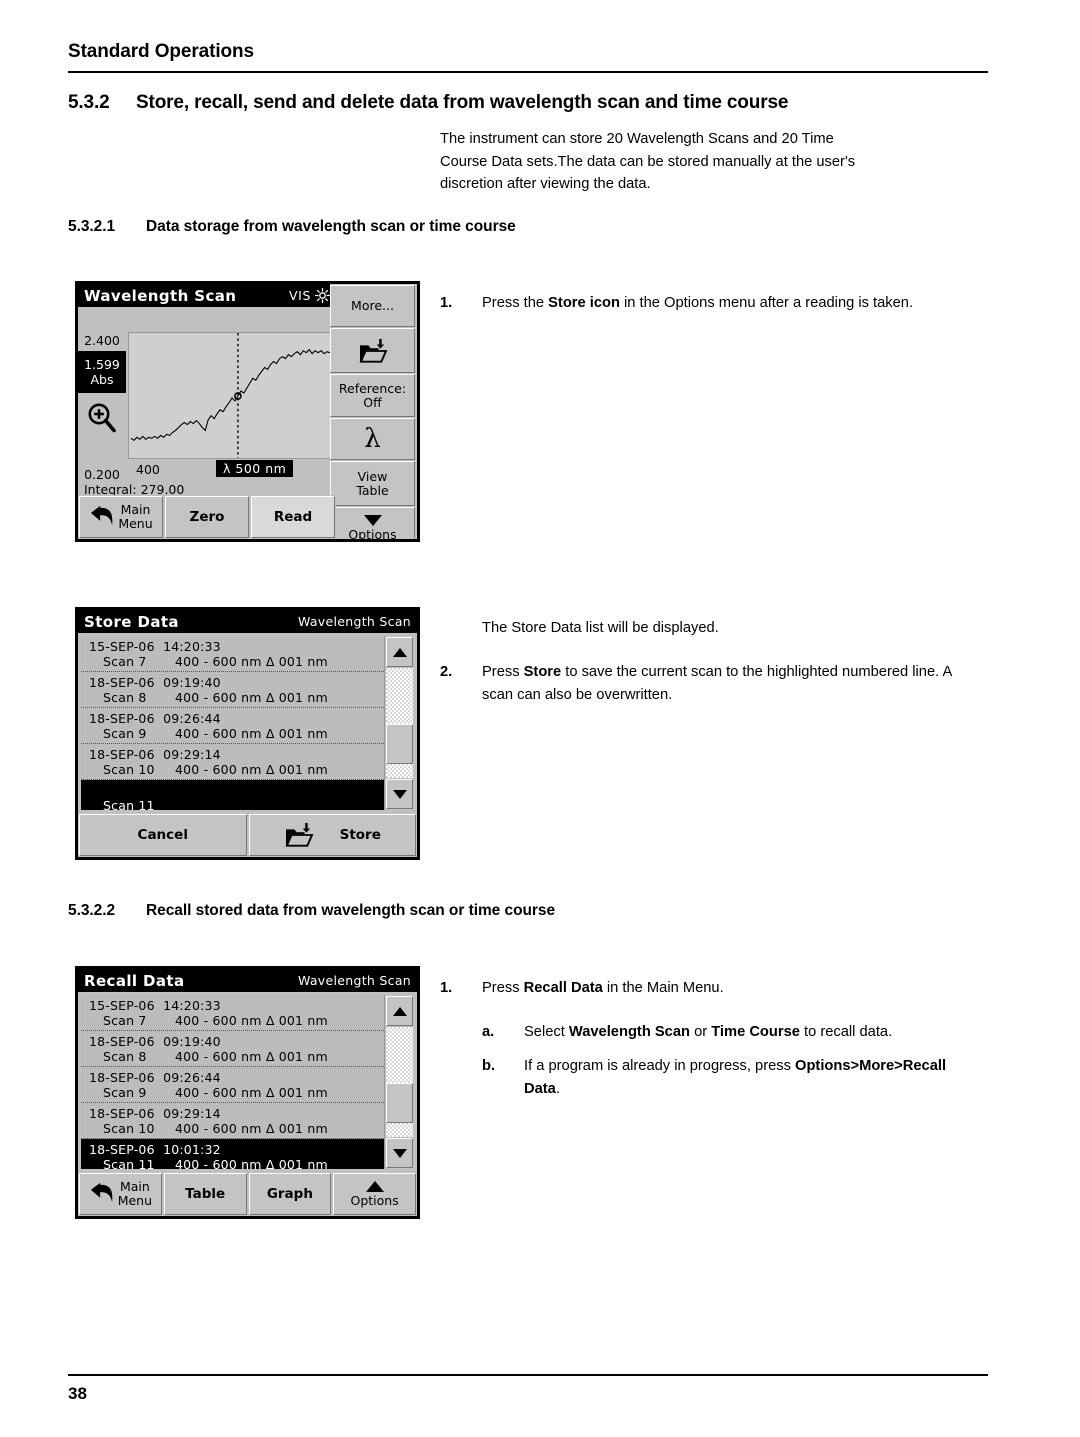  What do you see at coordinates (236, 769) in the screenshot?
I see `store-row-3-detail: Scan 10 400 - 600 nm Δ 001 nm` at bounding box center [236, 769].